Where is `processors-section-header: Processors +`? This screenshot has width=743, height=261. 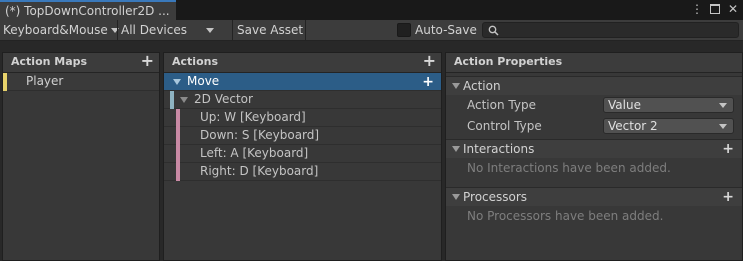
processors-section-header: Processors + is located at coordinates (594, 196).